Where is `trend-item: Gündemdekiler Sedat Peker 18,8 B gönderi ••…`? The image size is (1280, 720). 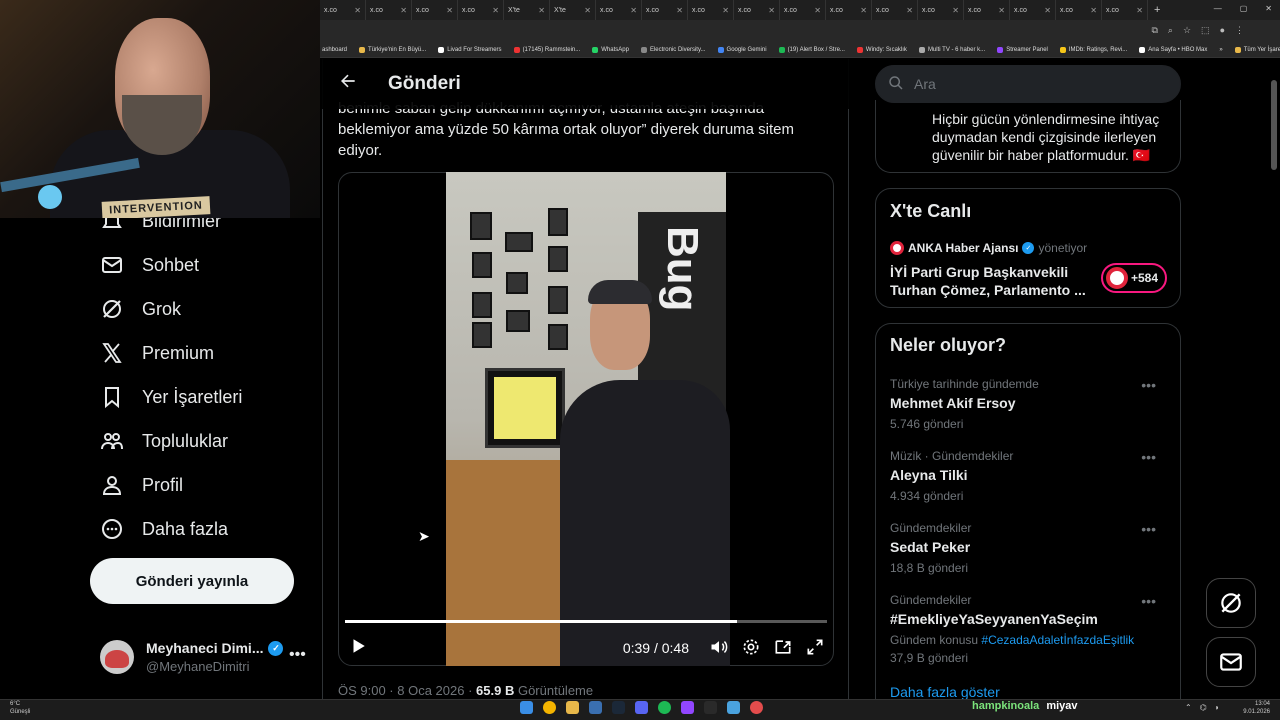
trend-item: Gündemdekiler Sedat Peker 18,8 B gönderi ••… is located at coordinates (1030, 548).